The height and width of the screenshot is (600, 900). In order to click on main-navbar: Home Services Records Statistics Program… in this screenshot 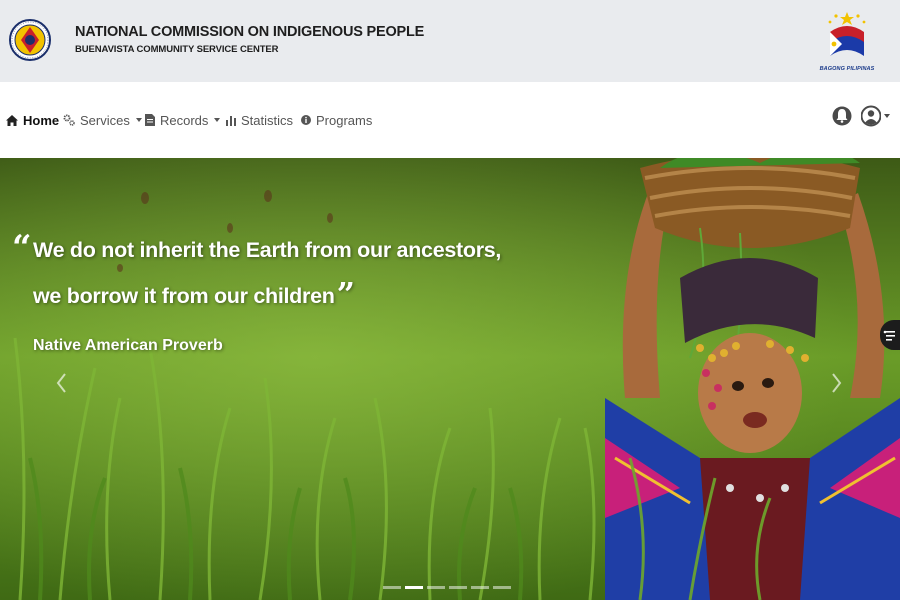, I will do `click(450, 120)`.